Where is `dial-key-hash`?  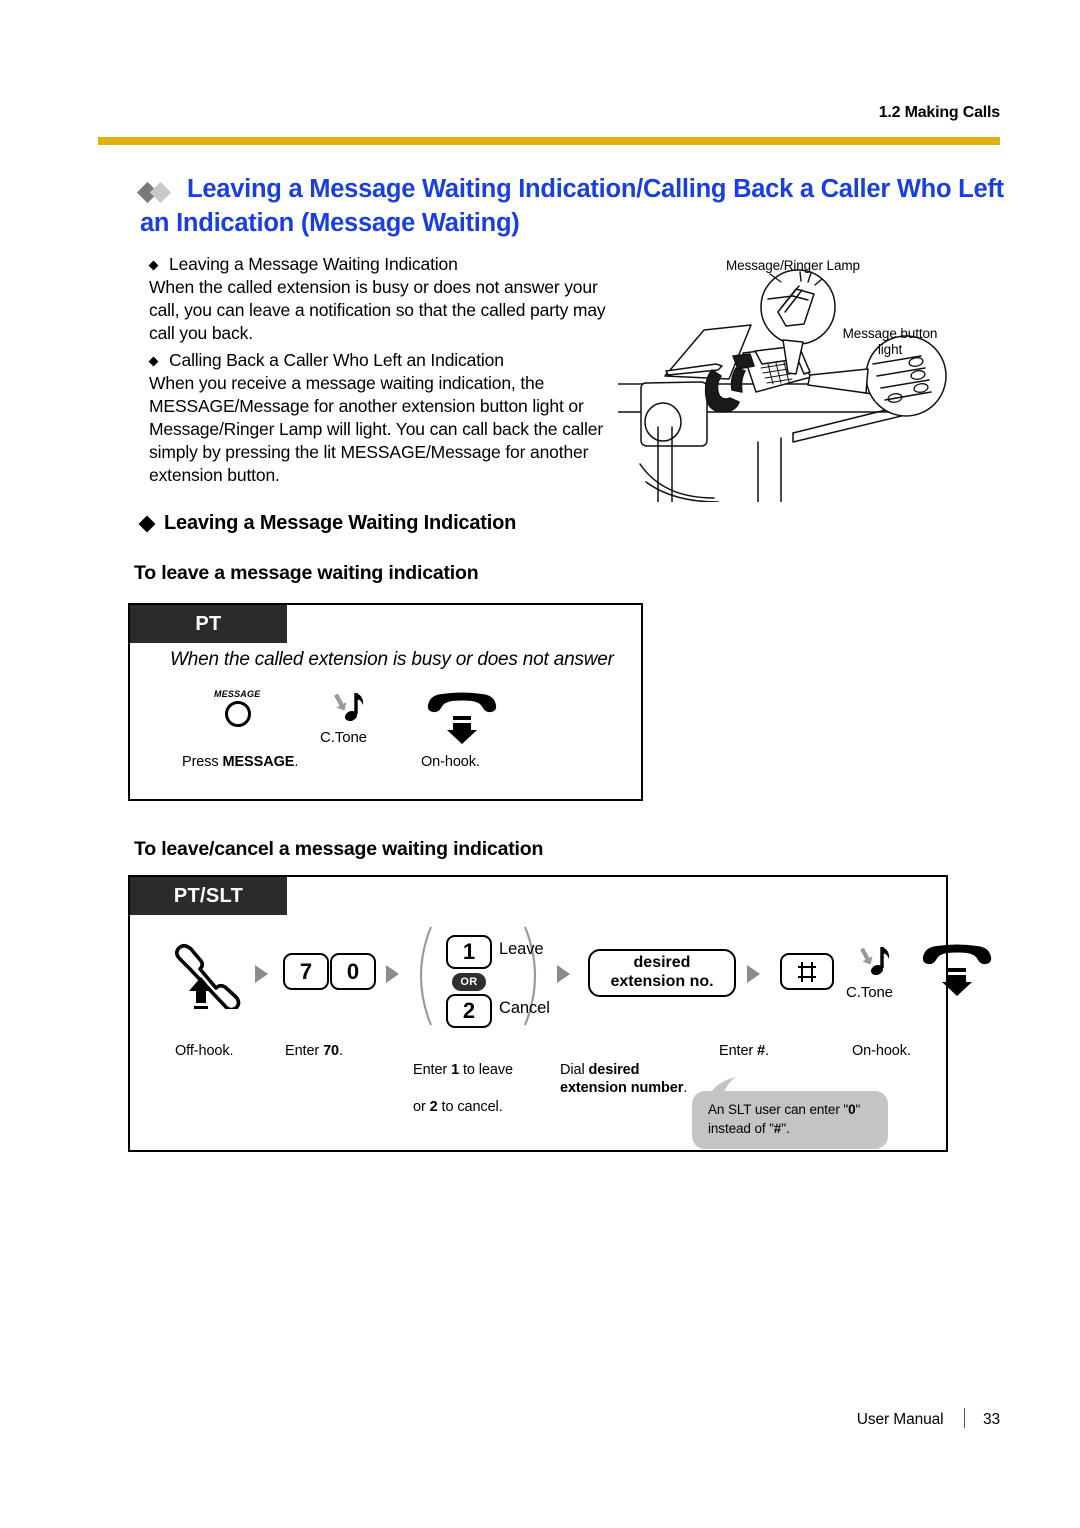 dial-key-hash is located at coordinates (807, 971).